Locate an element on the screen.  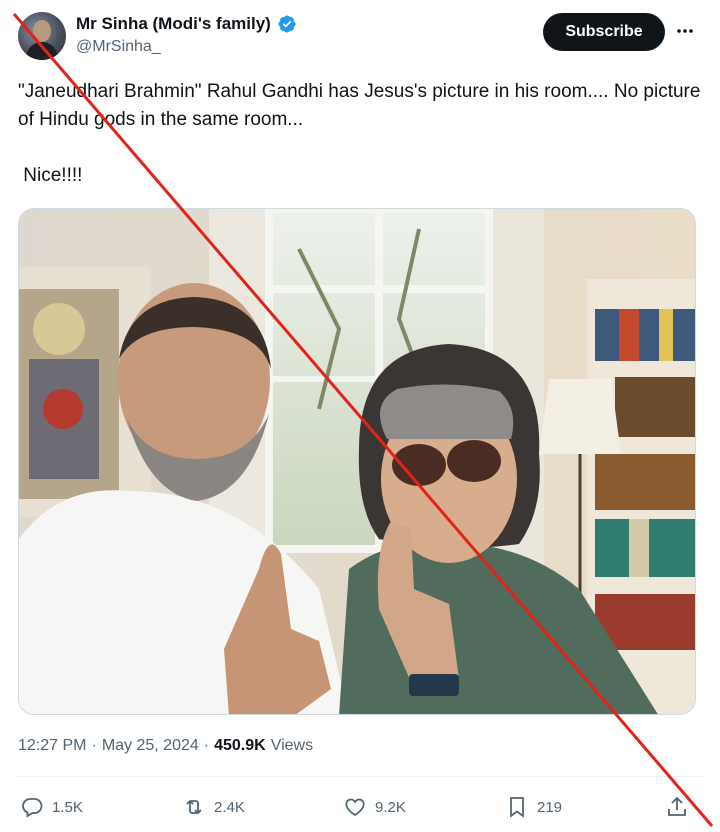
repost-count: 2.4K is located at coordinates (229, 807).